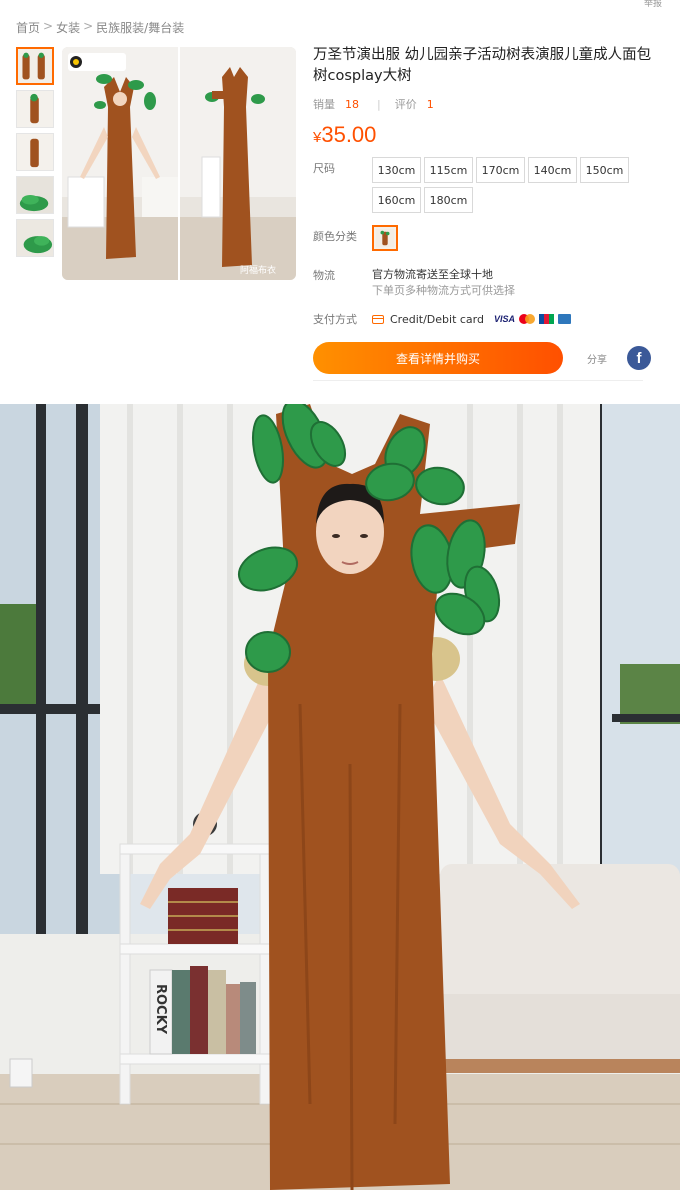 The height and width of the screenshot is (1190, 680). I want to click on size-option: 160cm, so click(396, 200).